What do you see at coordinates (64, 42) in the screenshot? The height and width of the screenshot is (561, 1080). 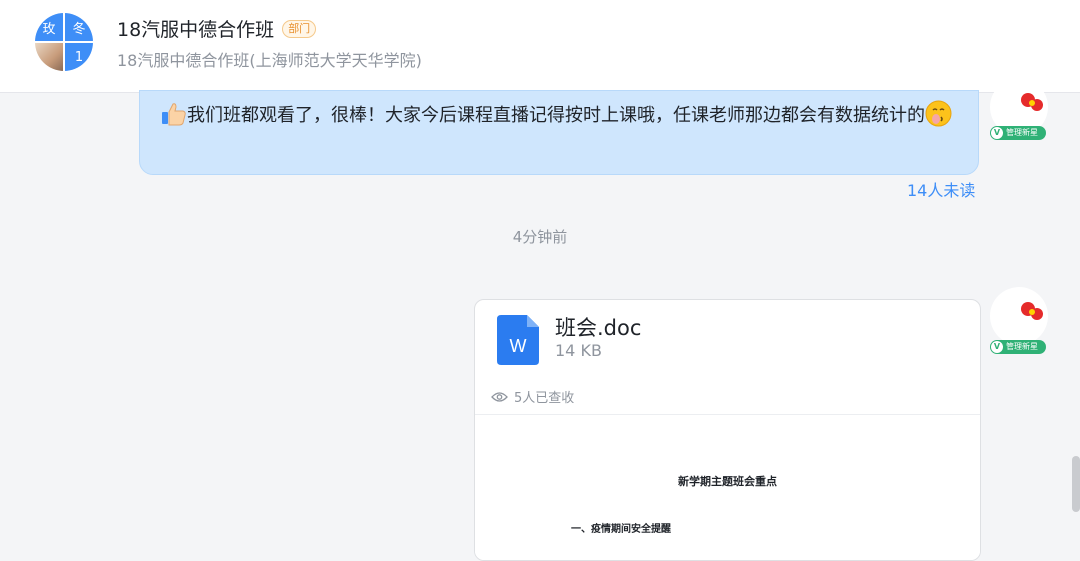 I see `group-avatar: 玫 冬 1` at bounding box center [64, 42].